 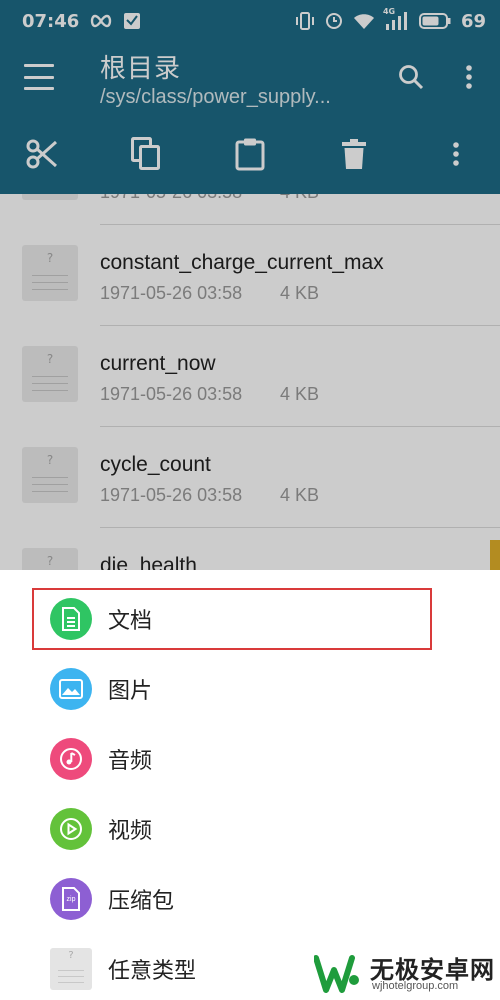 What do you see at coordinates (71, 969) in the screenshot?
I see `unknown-file-icon: ?` at bounding box center [71, 969].